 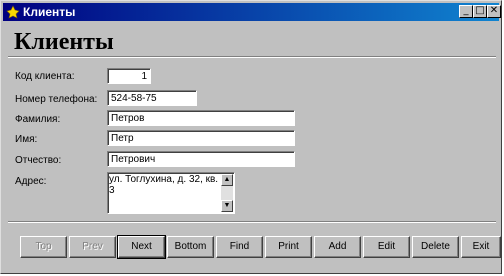 I want to click on address-scrollbar: ▲ ▼, so click(x=227, y=193).